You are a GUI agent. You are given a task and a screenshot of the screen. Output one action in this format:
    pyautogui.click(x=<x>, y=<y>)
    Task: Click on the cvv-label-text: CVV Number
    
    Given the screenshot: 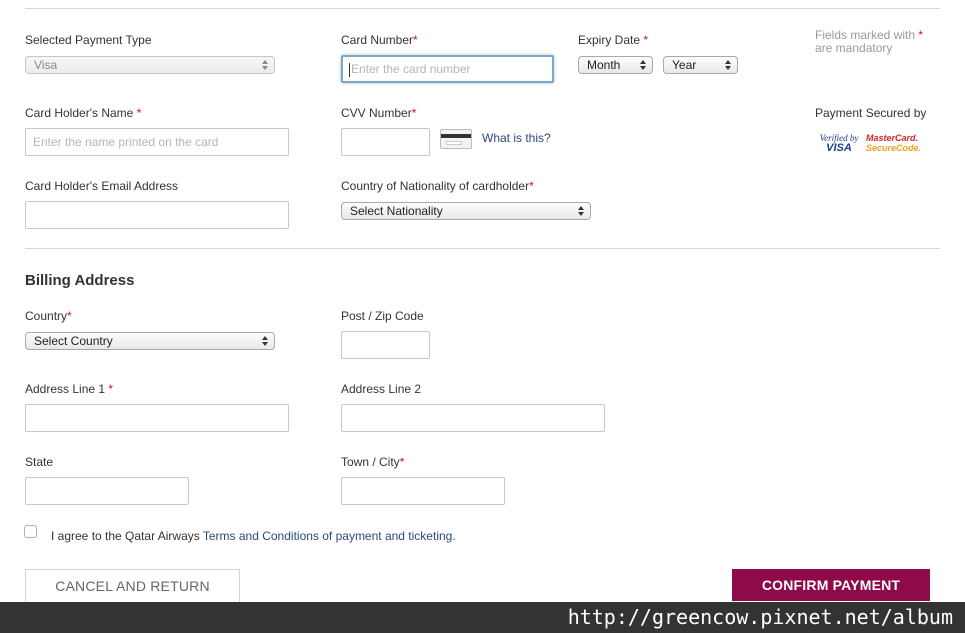 What is the action you would take?
    pyautogui.click(x=376, y=113)
    